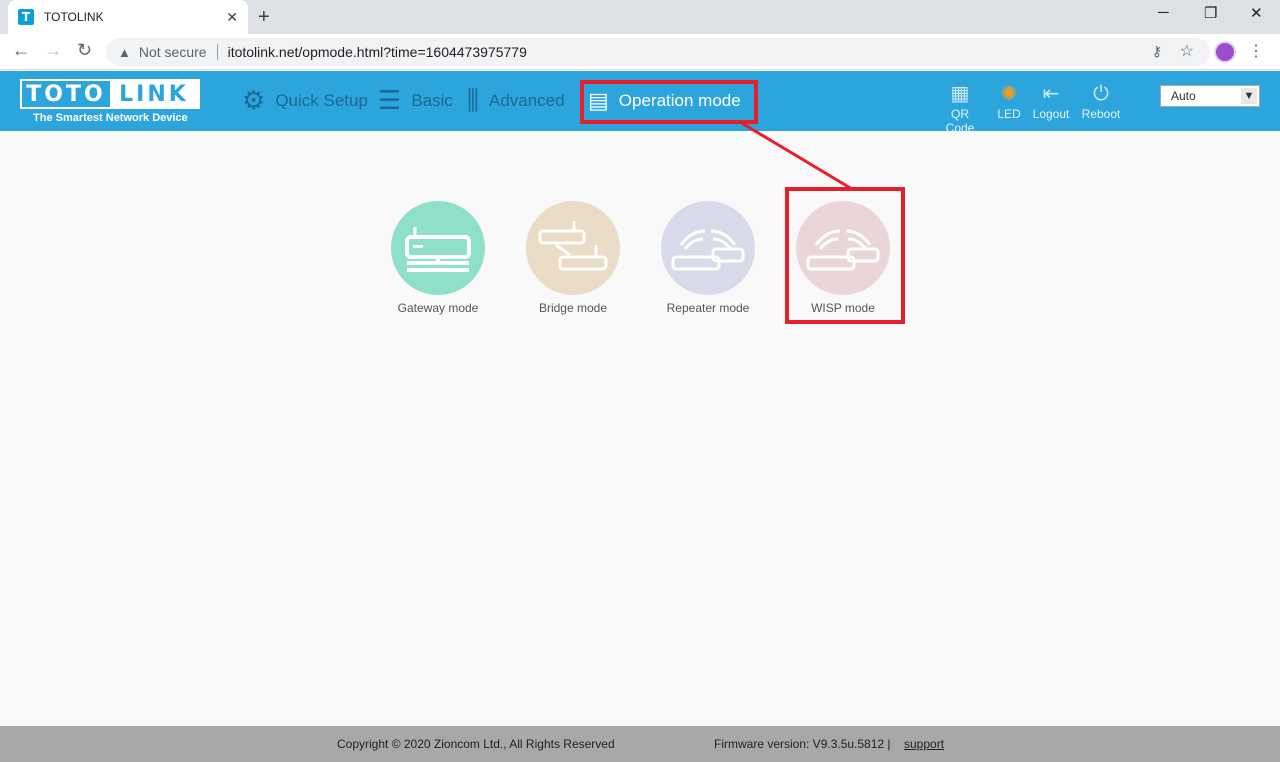 The width and height of the screenshot is (1280, 762). I want to click on wisp-mode-highlight-box, so click(845, 255).